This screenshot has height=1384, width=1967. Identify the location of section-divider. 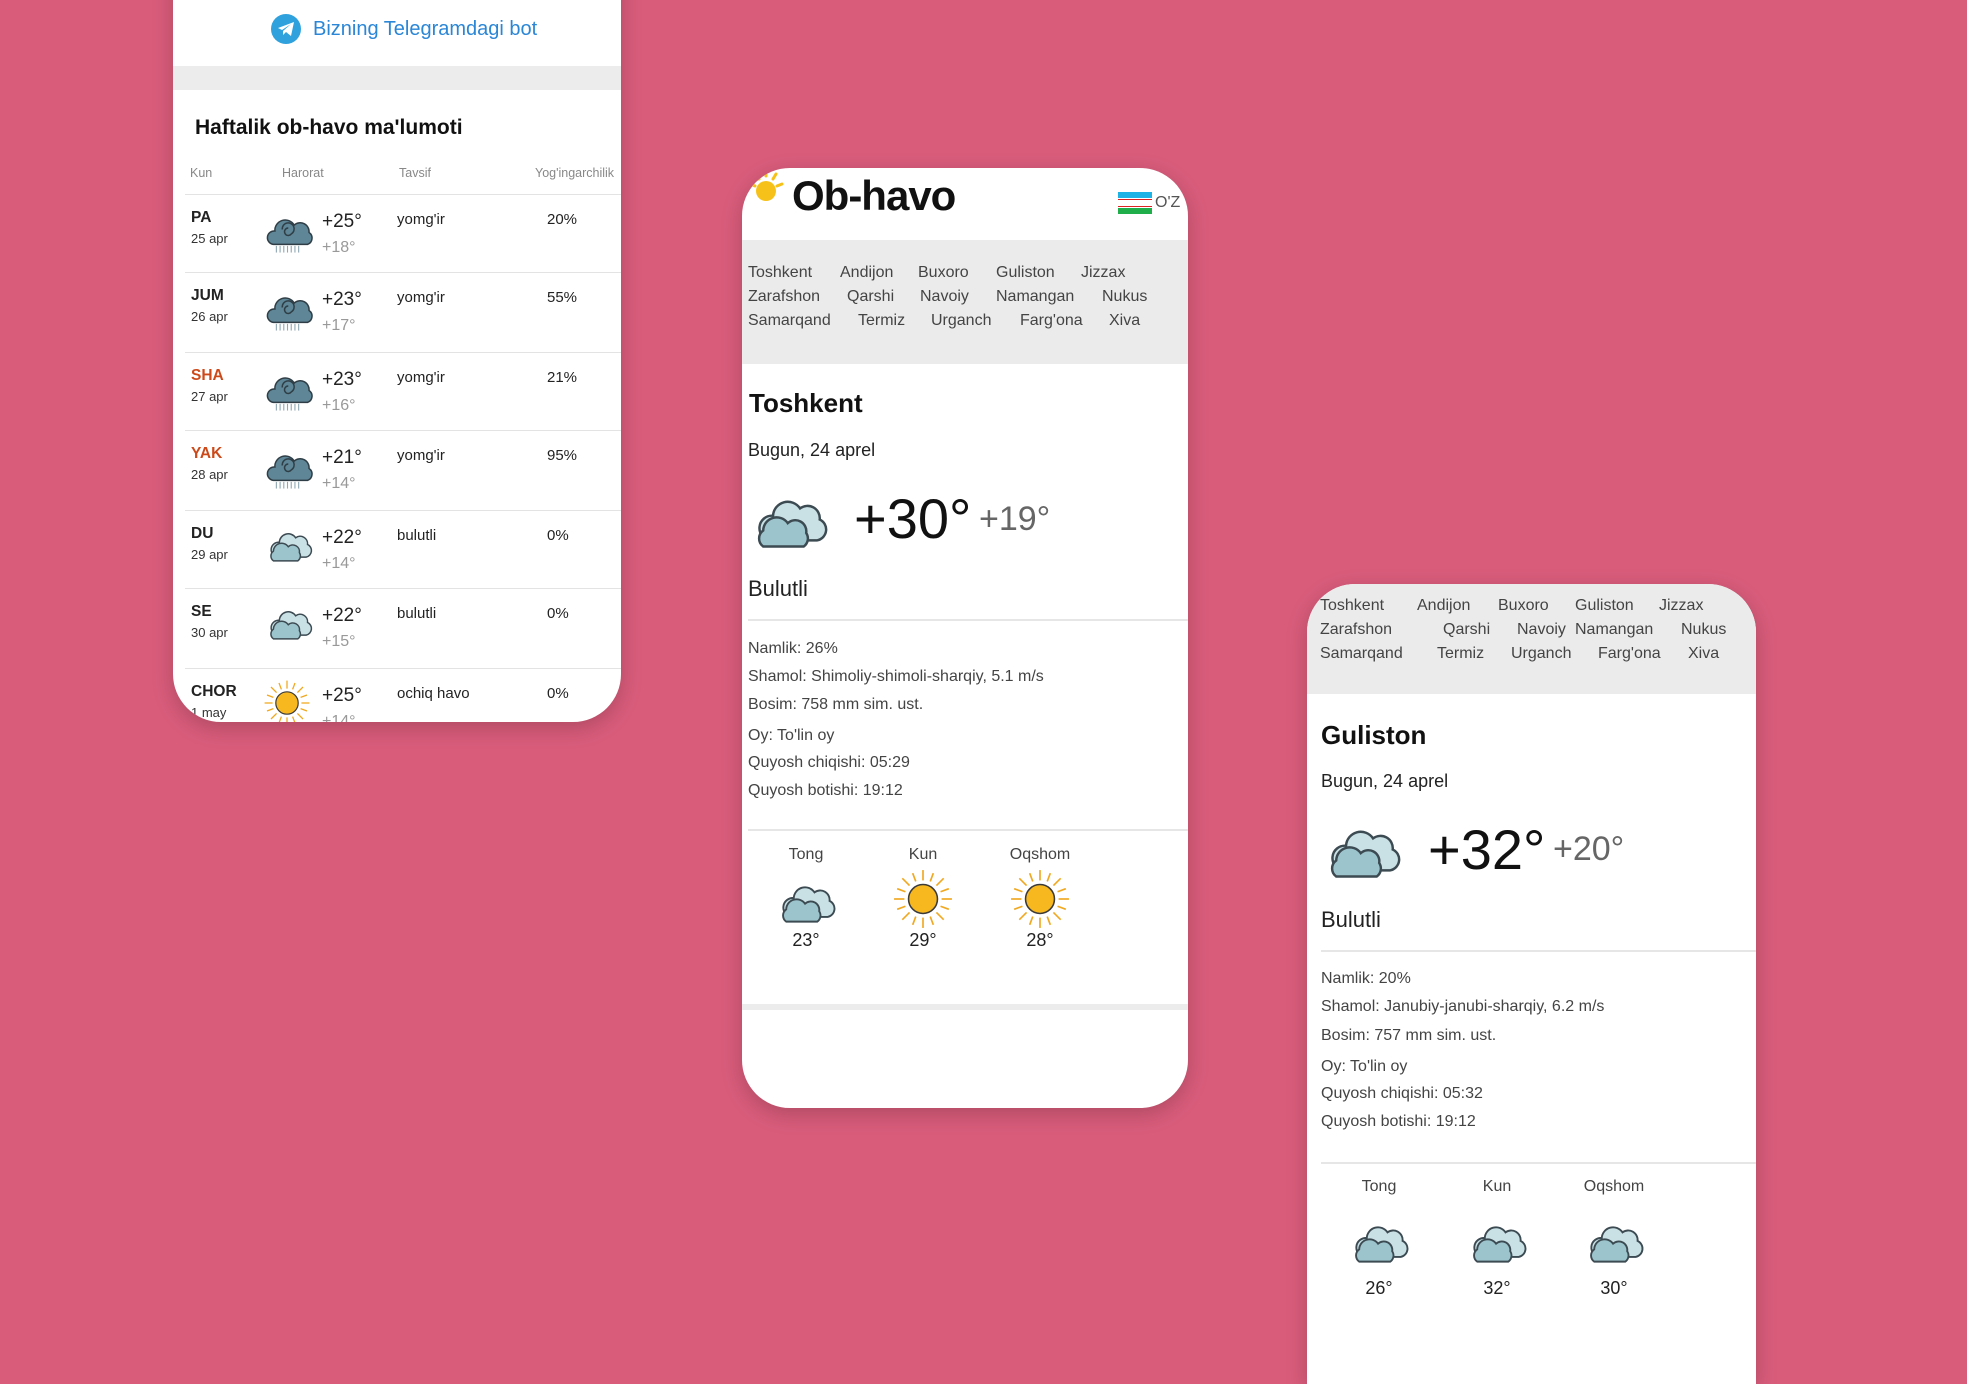
(397, 78).